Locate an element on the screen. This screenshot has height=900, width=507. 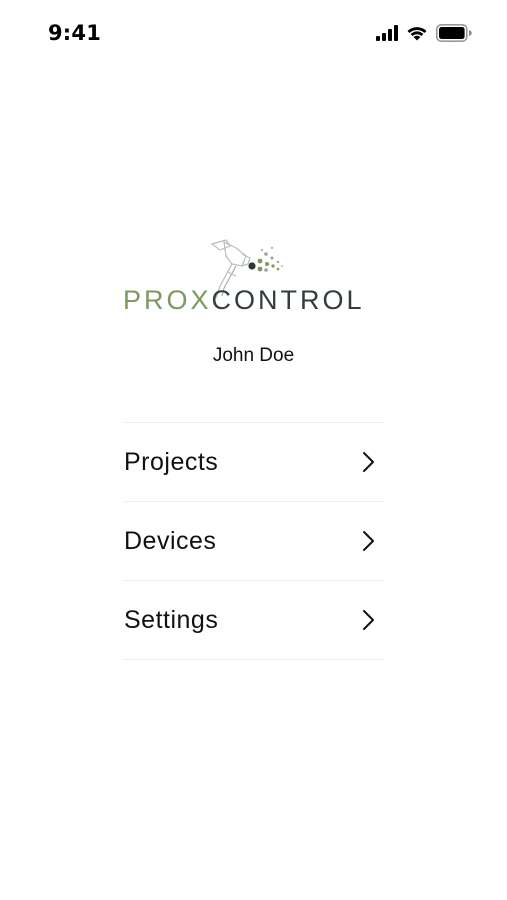
battery-icon is located at coordinates (454, 33).